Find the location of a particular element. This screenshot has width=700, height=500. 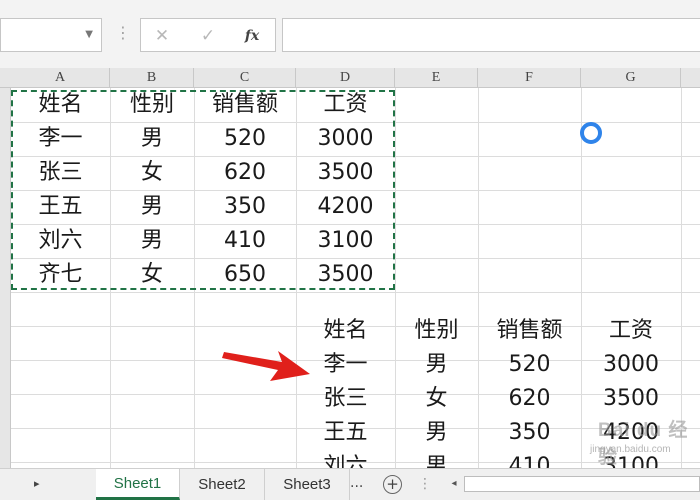

cell-g9: 3000 is located at coordinates (631, 365).